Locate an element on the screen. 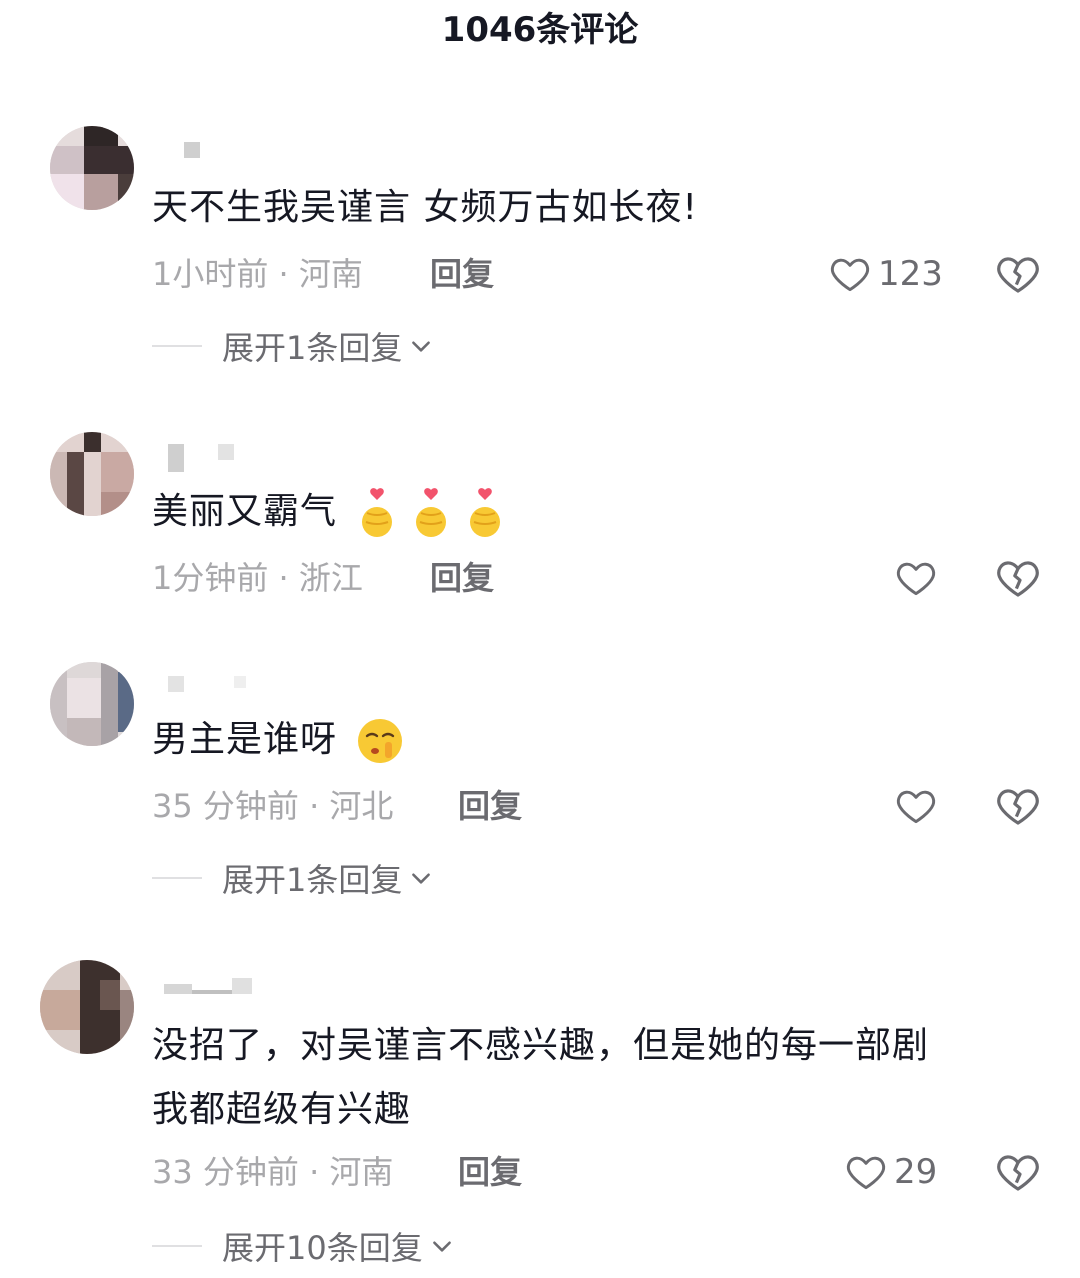  like-button: 123 is located at coordinates (885, 274).